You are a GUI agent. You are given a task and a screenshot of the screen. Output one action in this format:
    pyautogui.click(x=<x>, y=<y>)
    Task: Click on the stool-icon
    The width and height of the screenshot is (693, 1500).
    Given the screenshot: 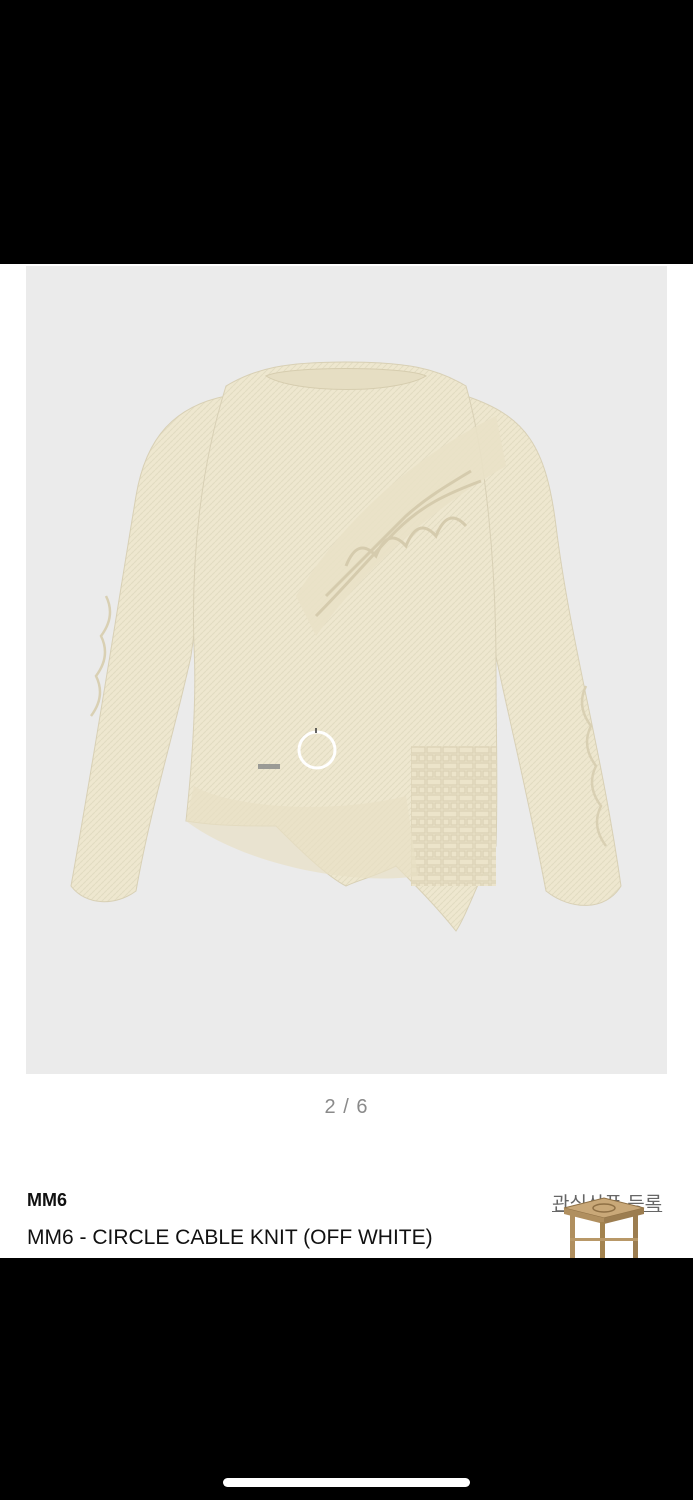 What is the action you would take?
    pyautogui.click(x=604, y=1226)
    